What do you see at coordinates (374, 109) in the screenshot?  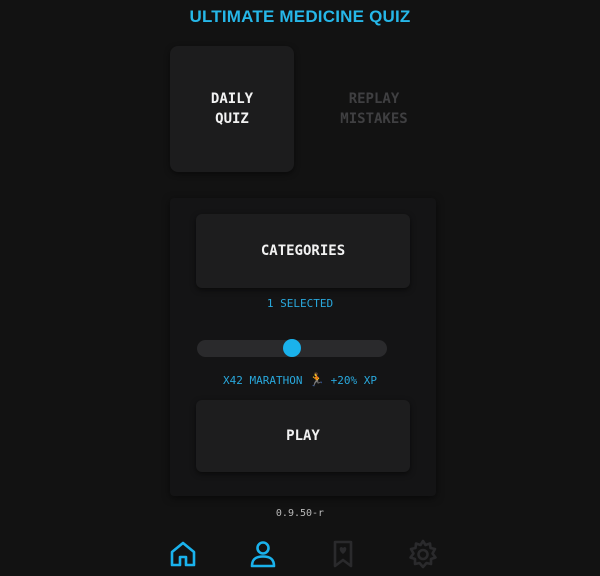 I see `replay-mistakes-button: REPLAY MISTAKES` at bounding box center [374, 109].